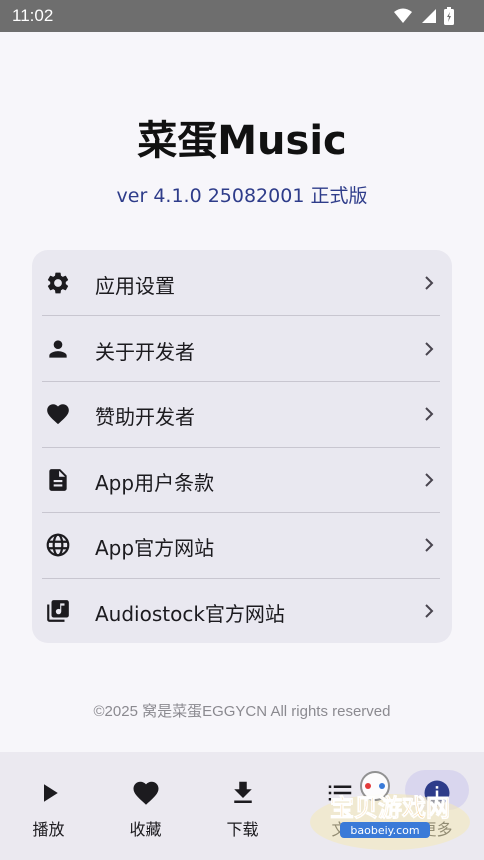  What do you see at coordinates (58, 283) in the screenshot?
I see `gear-icon` at bounding box center [58, 283].